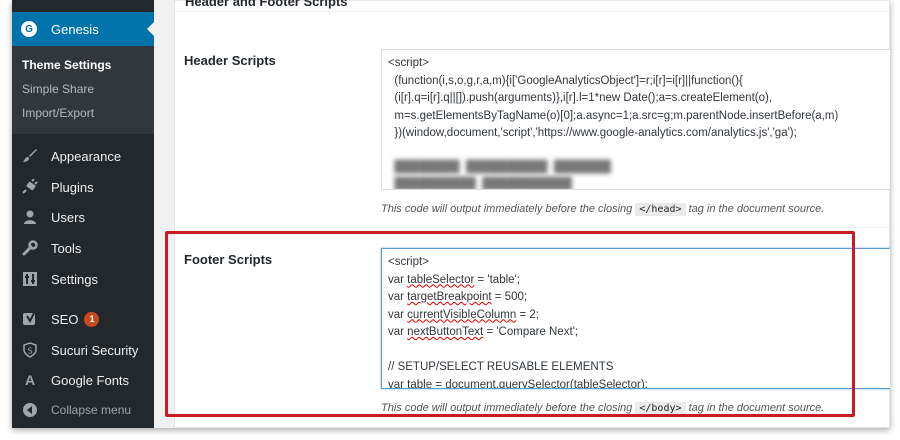 The width and height of the screenshot is (900, 440). I want to click on submenu-theme-settings: Theme Settings, so click(66, 65).